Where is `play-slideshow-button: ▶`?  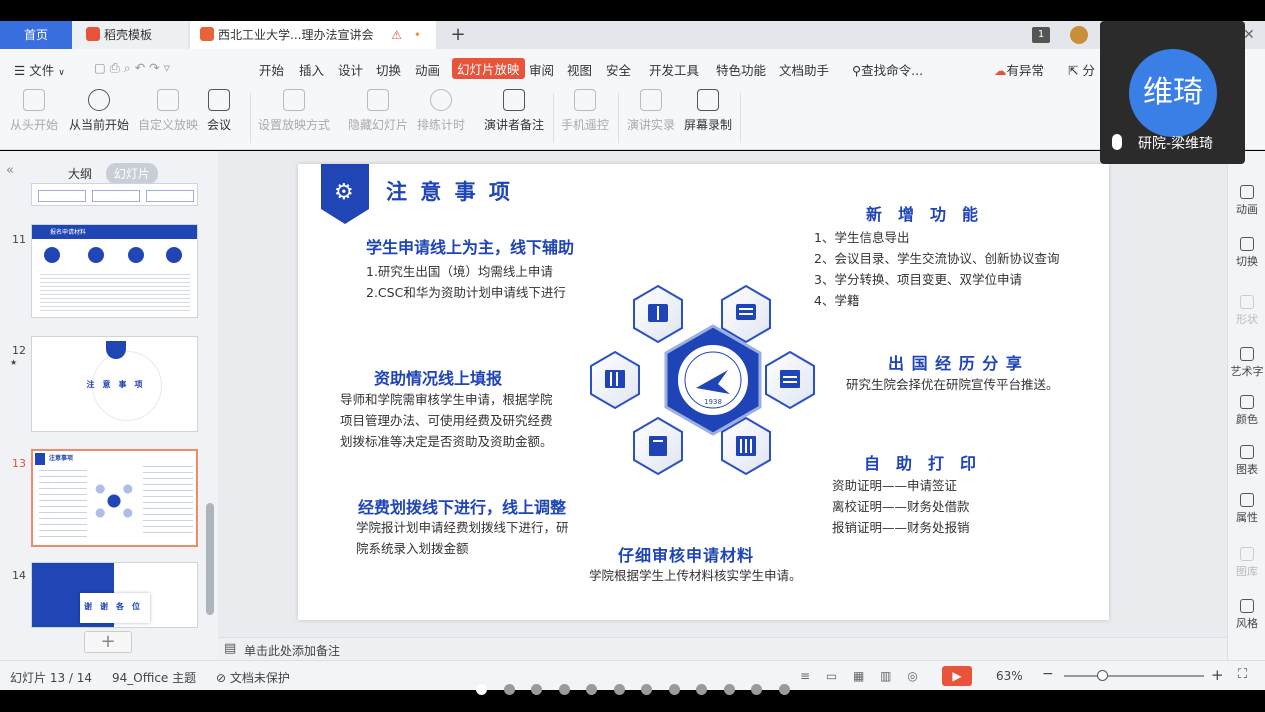
play-slideshow-button: ▶ is located at coordinates (957, 676).